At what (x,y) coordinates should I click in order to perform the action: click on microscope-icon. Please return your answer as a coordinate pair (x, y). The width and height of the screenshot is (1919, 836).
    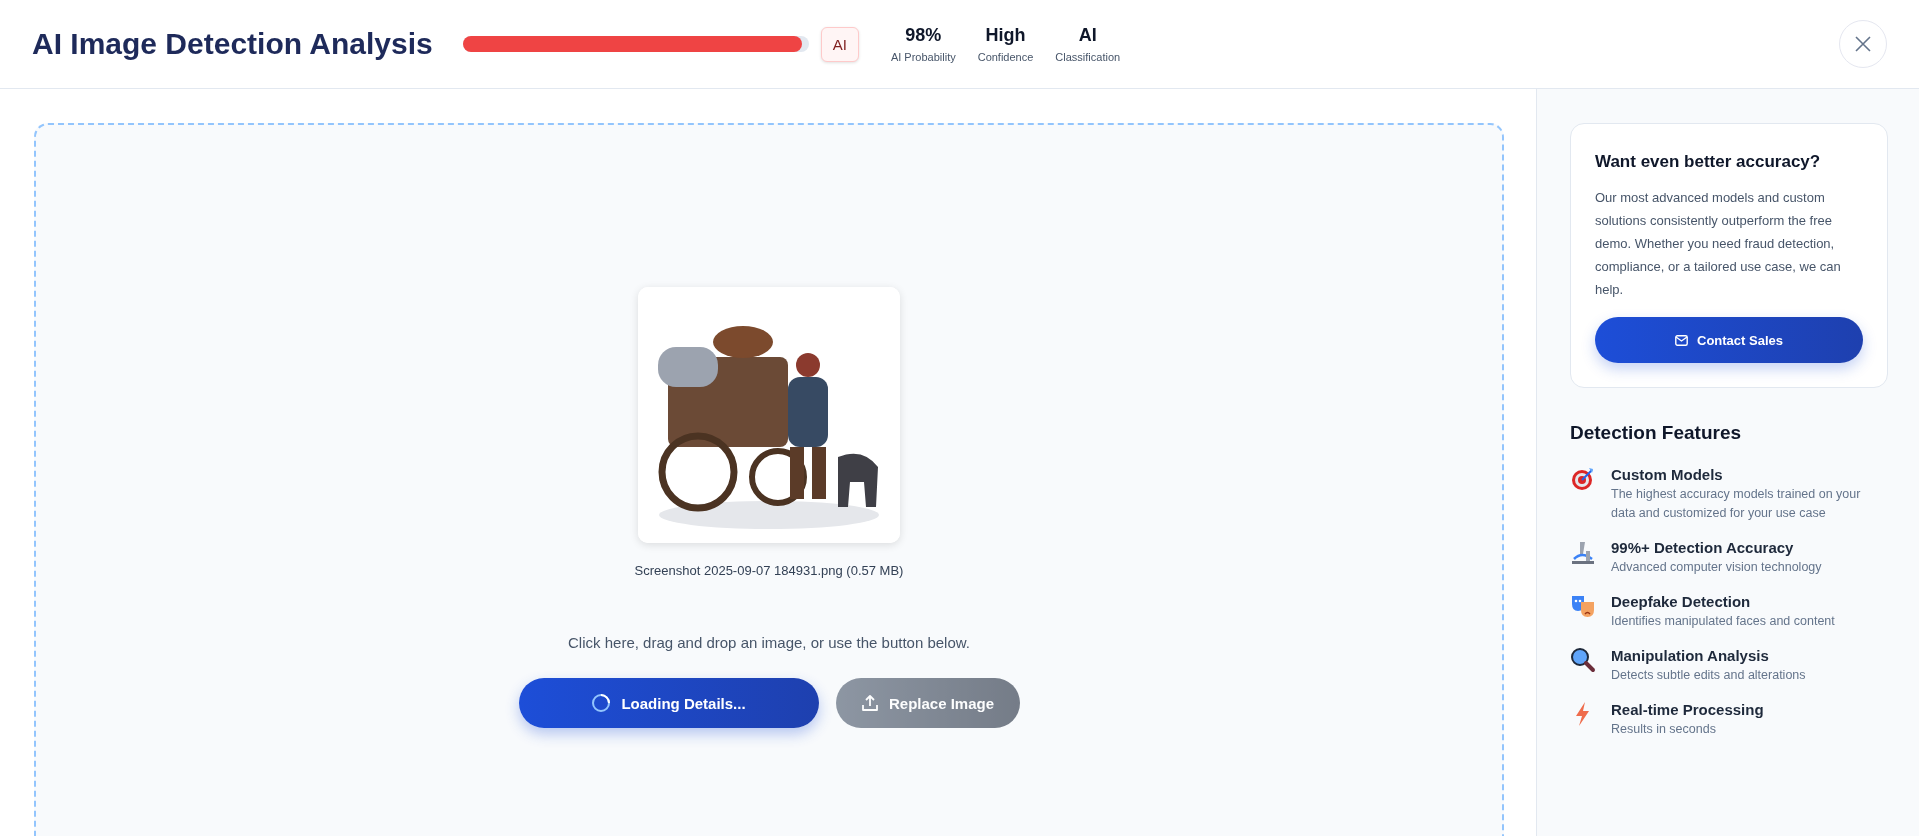
    Looking at the image, I should click on (1583, 552).